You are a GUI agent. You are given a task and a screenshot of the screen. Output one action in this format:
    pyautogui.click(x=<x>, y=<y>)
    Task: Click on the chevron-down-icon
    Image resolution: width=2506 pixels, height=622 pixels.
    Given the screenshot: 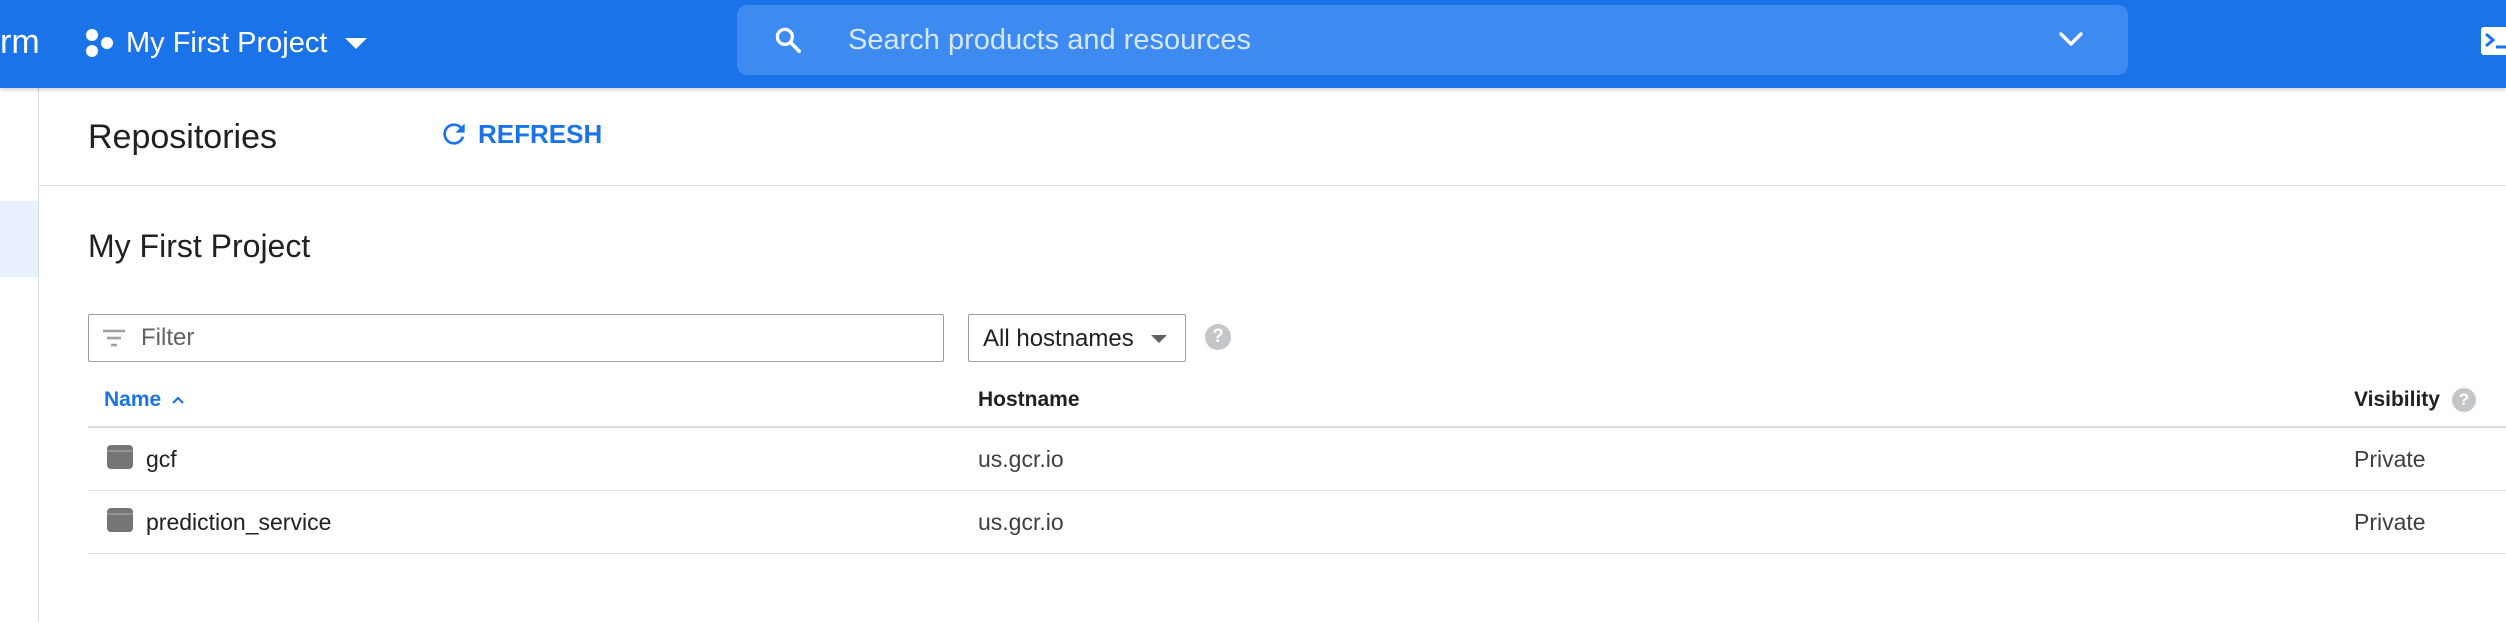 What is the action you would take?
    pyautogui.click(x=2071, y=40)
    